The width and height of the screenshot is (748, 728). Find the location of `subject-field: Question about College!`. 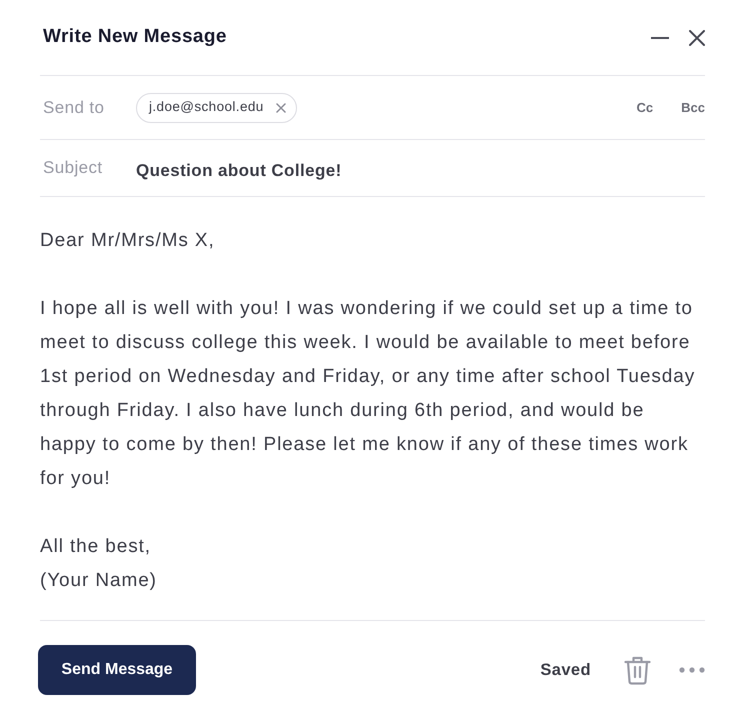

subject-field: Question about College! is located at coordinates (301, 171).